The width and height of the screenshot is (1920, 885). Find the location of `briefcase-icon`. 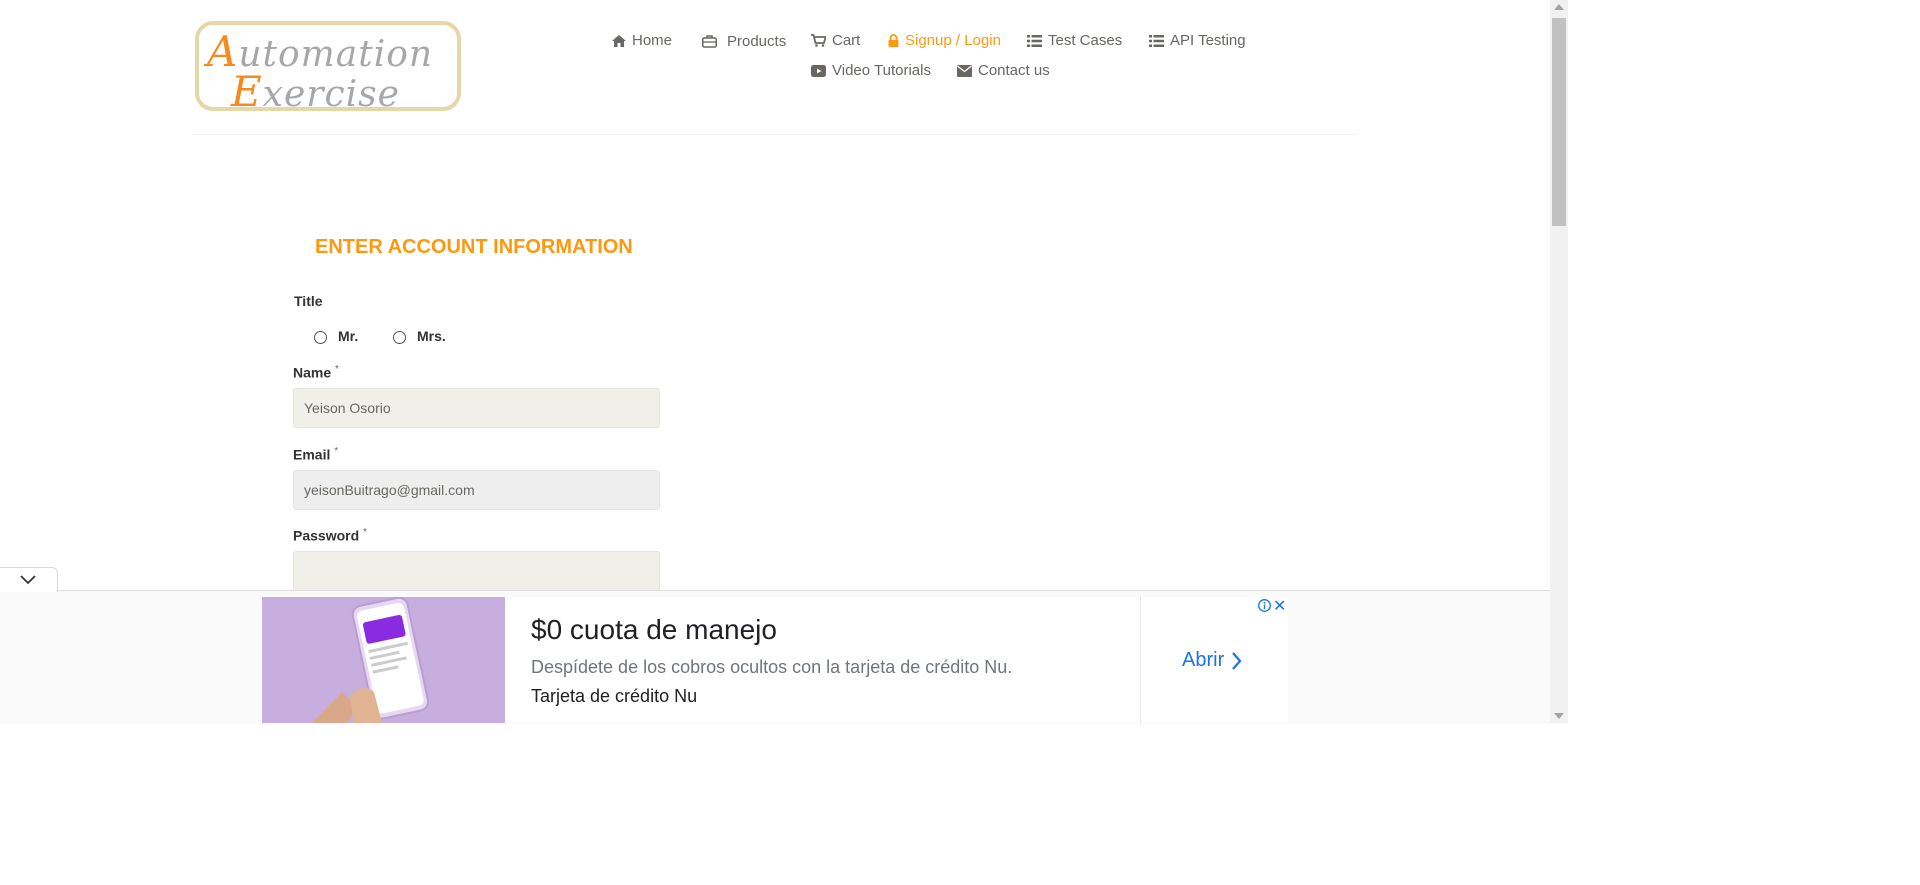

briefcase-icon is located at coordinates (709, 41).